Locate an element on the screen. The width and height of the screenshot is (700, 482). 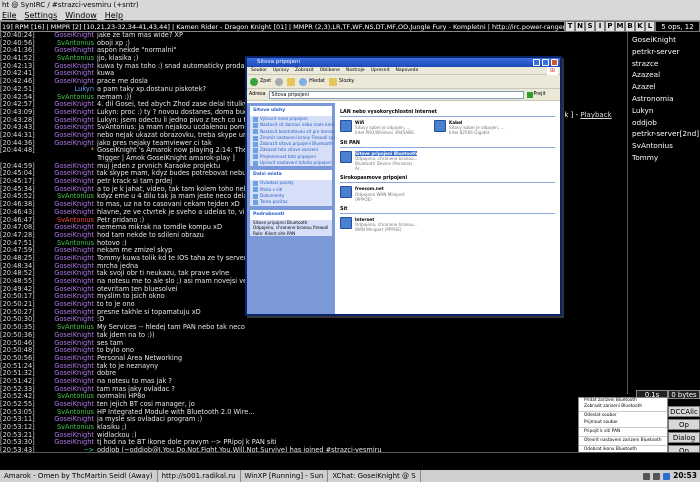
taskbar-button: http://s001.radikal.ru is located at coordinates (199, 476).